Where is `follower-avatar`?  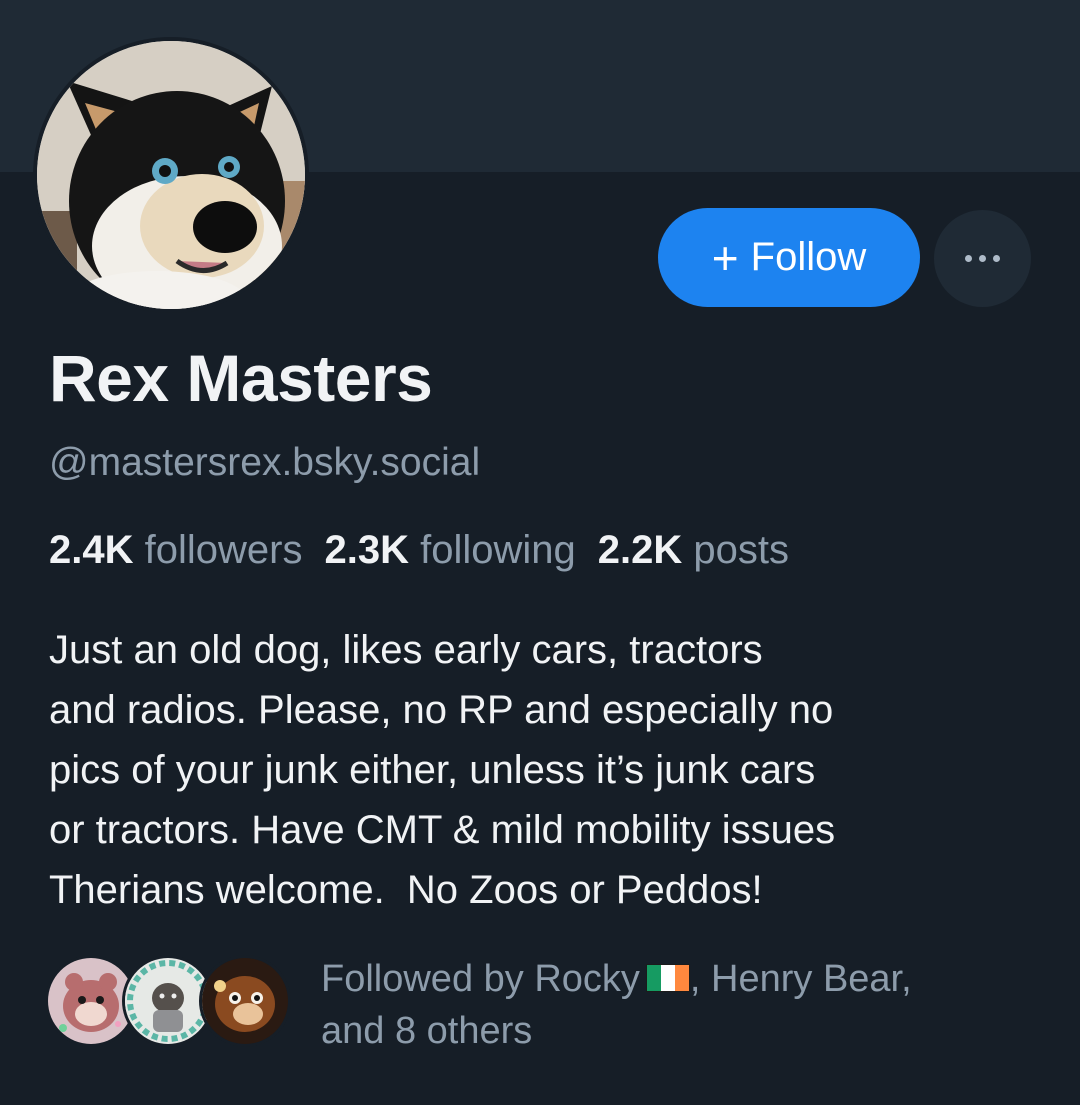
follower-avatar is located at coordinates (245, 1001).